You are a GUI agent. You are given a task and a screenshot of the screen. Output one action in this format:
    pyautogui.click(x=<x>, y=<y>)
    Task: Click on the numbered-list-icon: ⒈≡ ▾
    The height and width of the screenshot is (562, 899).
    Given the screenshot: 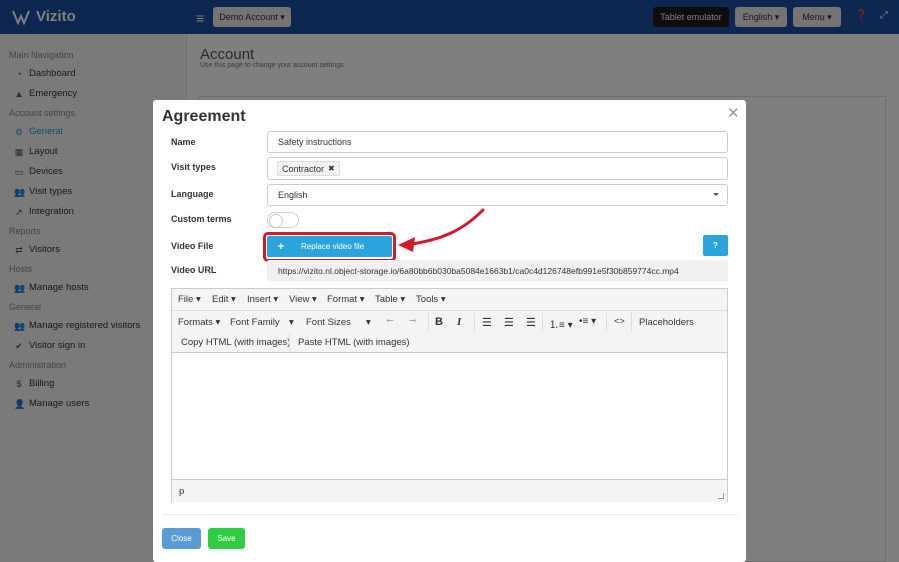 What is the action you would take?
    pyautogui.click(x=561, y=323)
    